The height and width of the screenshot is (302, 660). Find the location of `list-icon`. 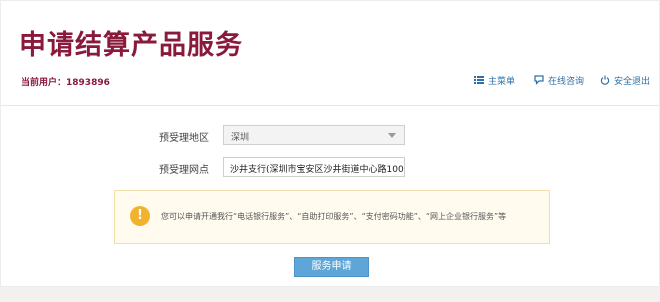

list-icon is located at coordinates (479, 80).